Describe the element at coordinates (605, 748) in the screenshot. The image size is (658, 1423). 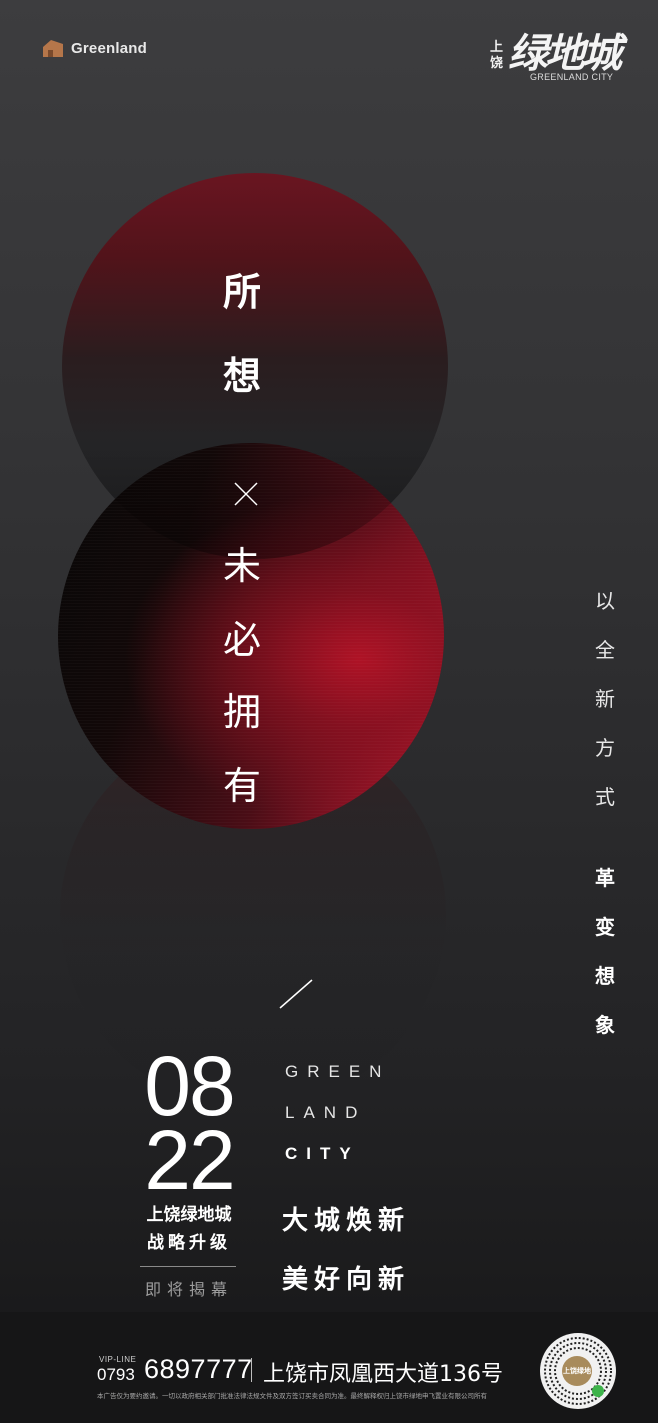
I see `side-copy-char: 方` at that location.